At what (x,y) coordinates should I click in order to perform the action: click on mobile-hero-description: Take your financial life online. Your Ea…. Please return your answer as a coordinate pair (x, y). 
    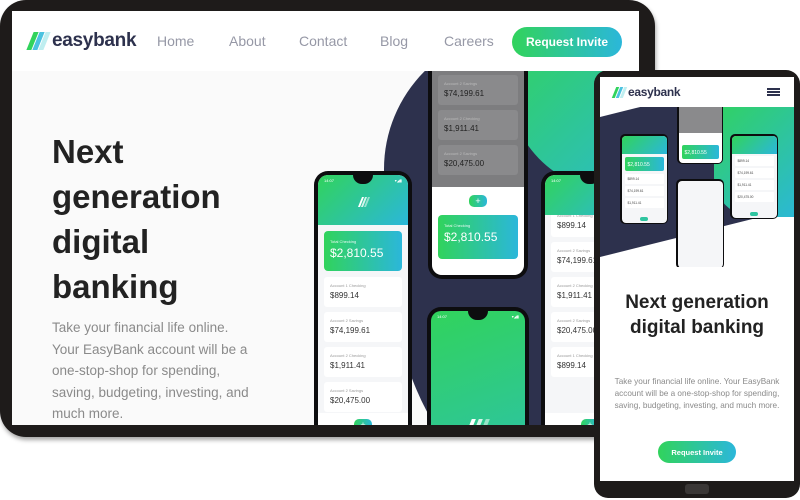
    Looking at the image, I should click on (697, 393).